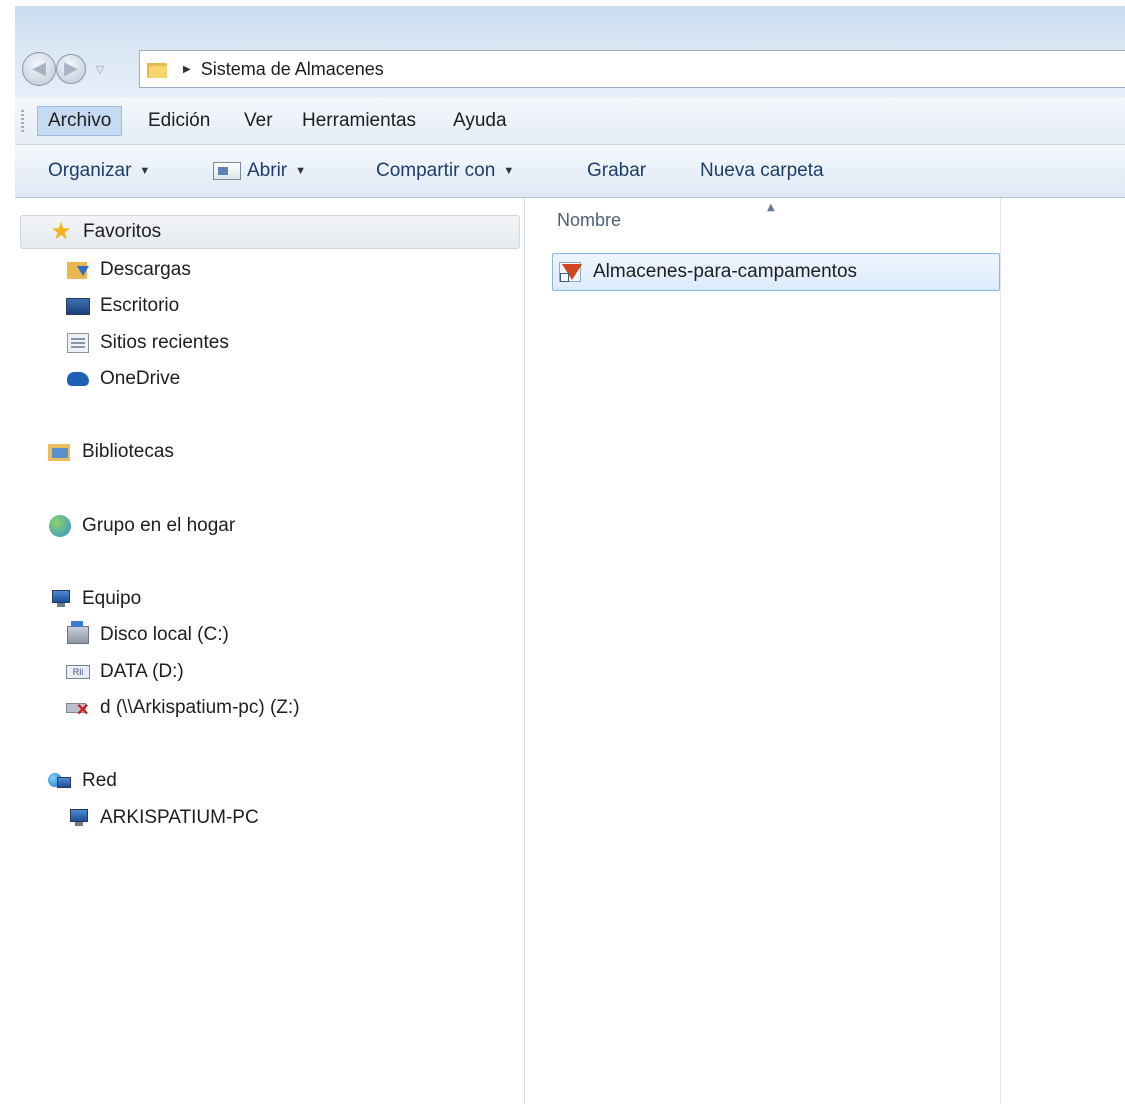 This screenshot has height=1104, width=1125. I want to click on grabar-label: Grabar, so click(617, 170).